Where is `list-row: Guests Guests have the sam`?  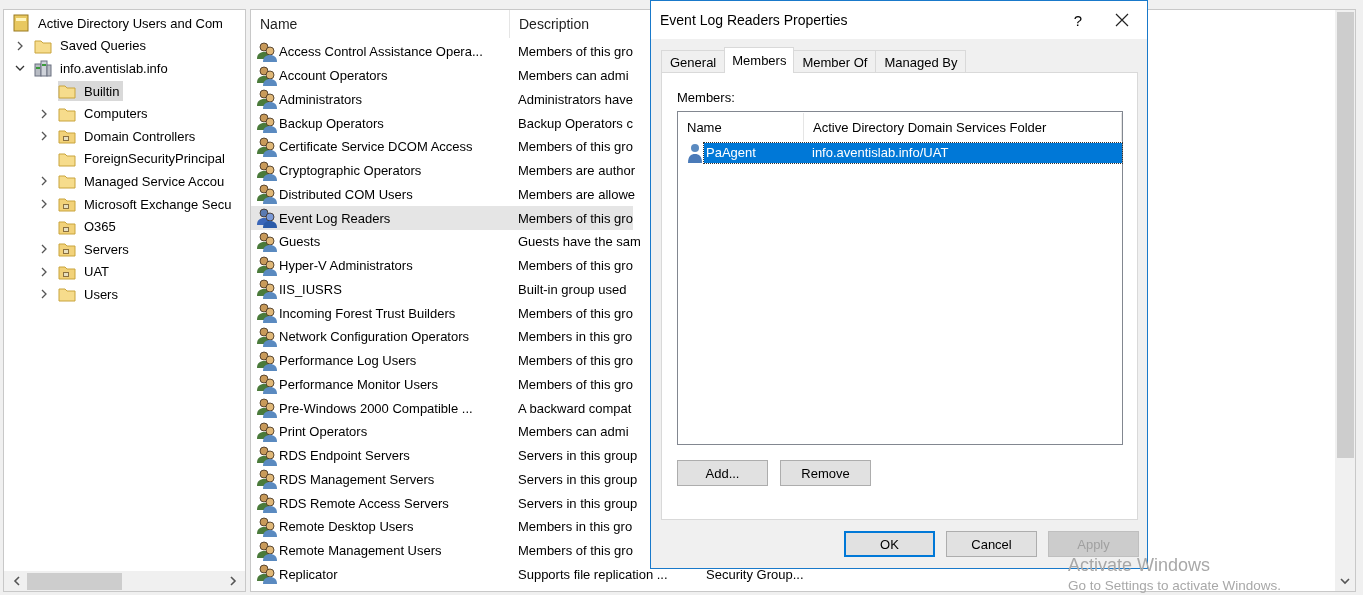
list-row: Guests Guests have the sam is located at coordinates (446, 242).